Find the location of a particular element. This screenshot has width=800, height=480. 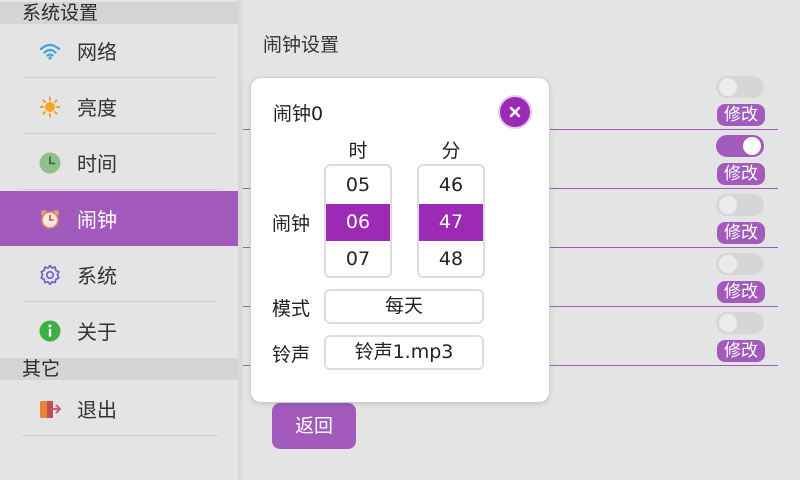

sidebar-item-brightness: 亮度 is located at coordinates (119, 106).